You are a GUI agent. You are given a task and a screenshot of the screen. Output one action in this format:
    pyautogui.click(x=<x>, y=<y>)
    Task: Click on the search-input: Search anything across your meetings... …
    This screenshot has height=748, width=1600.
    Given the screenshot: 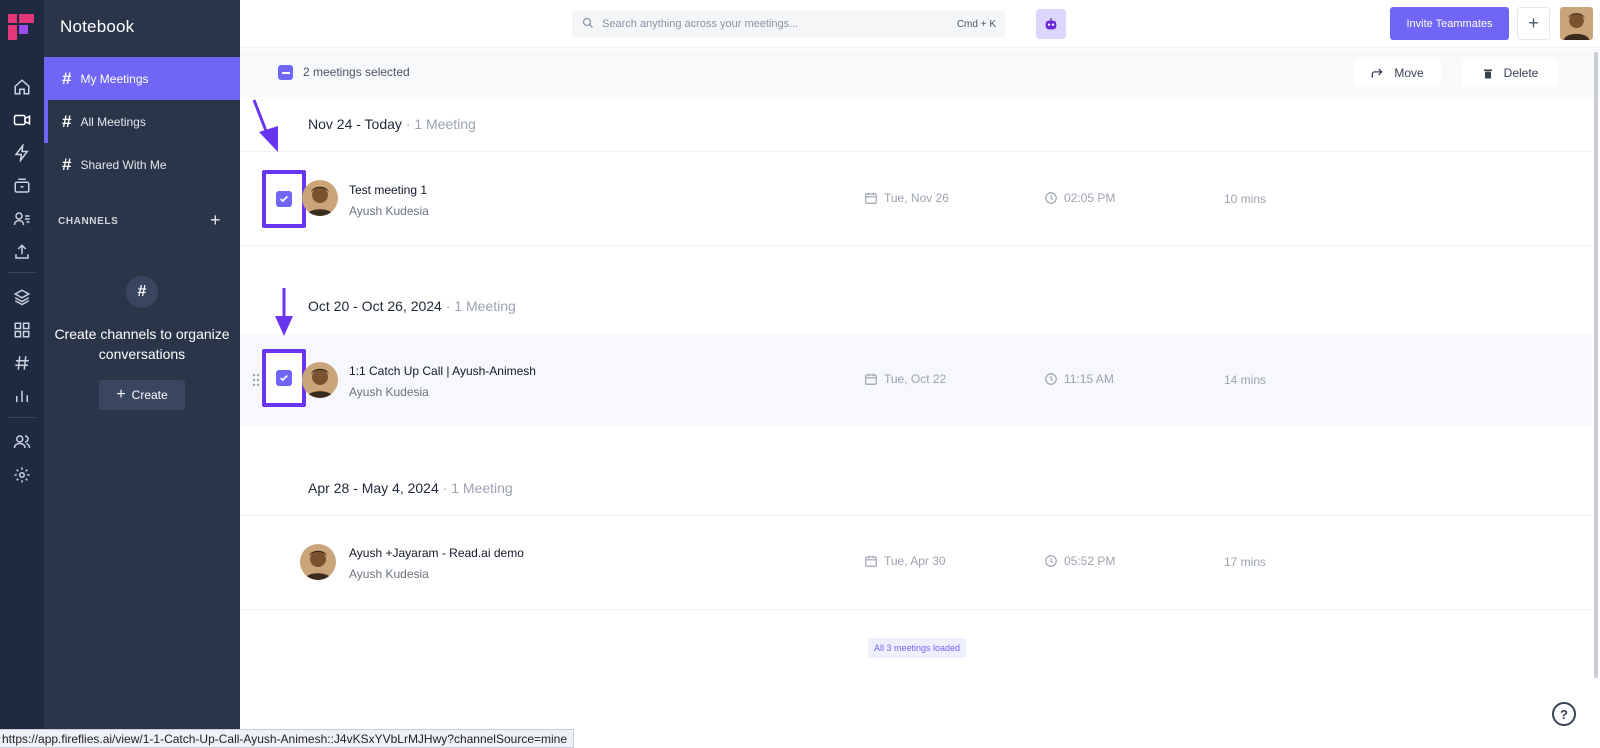 What is the action you would take?
    pyautogui.click(x=789, y=24)
    